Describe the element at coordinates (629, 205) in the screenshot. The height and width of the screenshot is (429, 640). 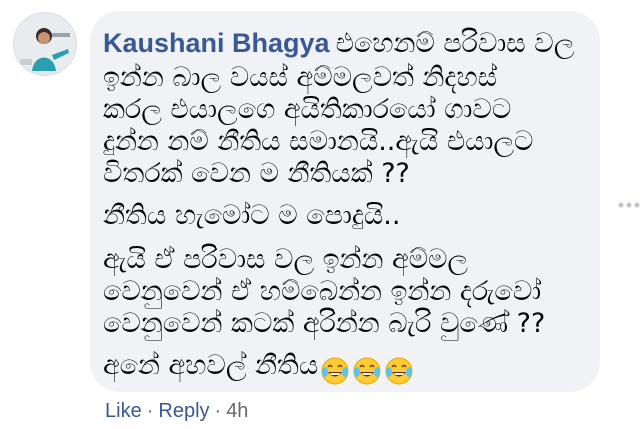
I see `more-options-icon` at that location.